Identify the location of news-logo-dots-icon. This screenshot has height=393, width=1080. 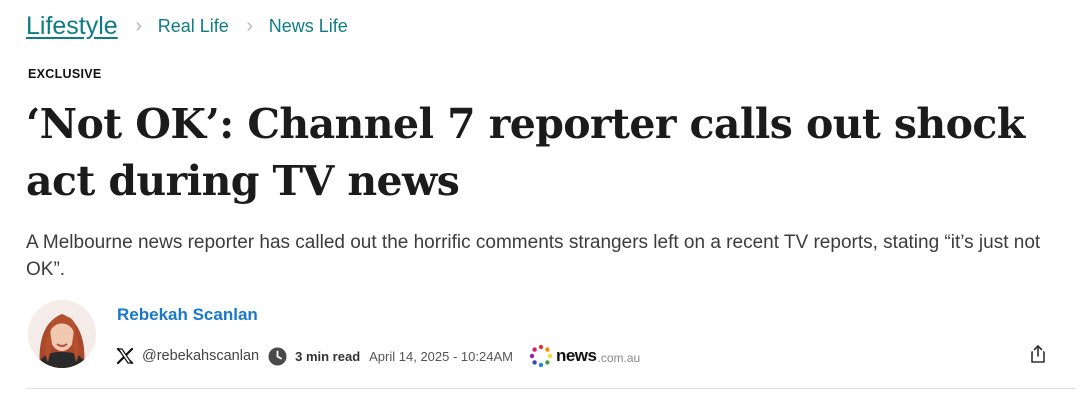
(541, 356).